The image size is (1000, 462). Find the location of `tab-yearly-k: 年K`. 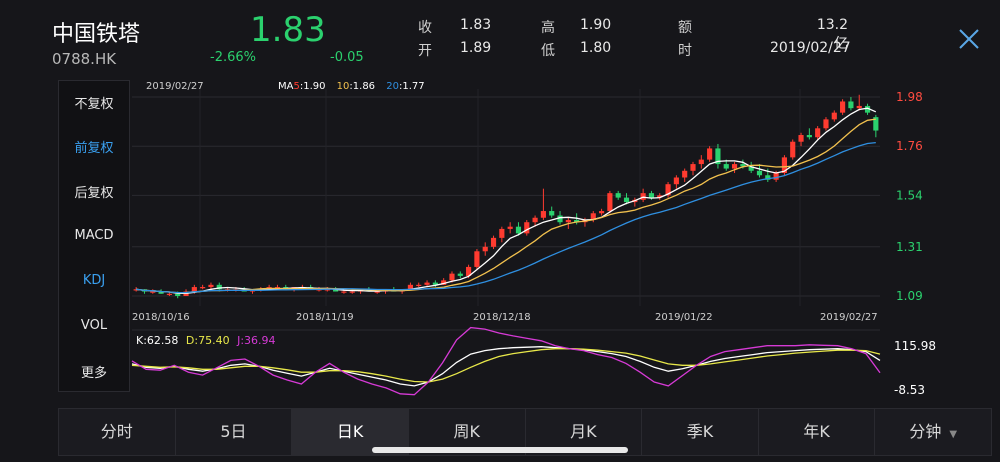

tab-yearly-k: 年K is located at coordinates (817, 432).